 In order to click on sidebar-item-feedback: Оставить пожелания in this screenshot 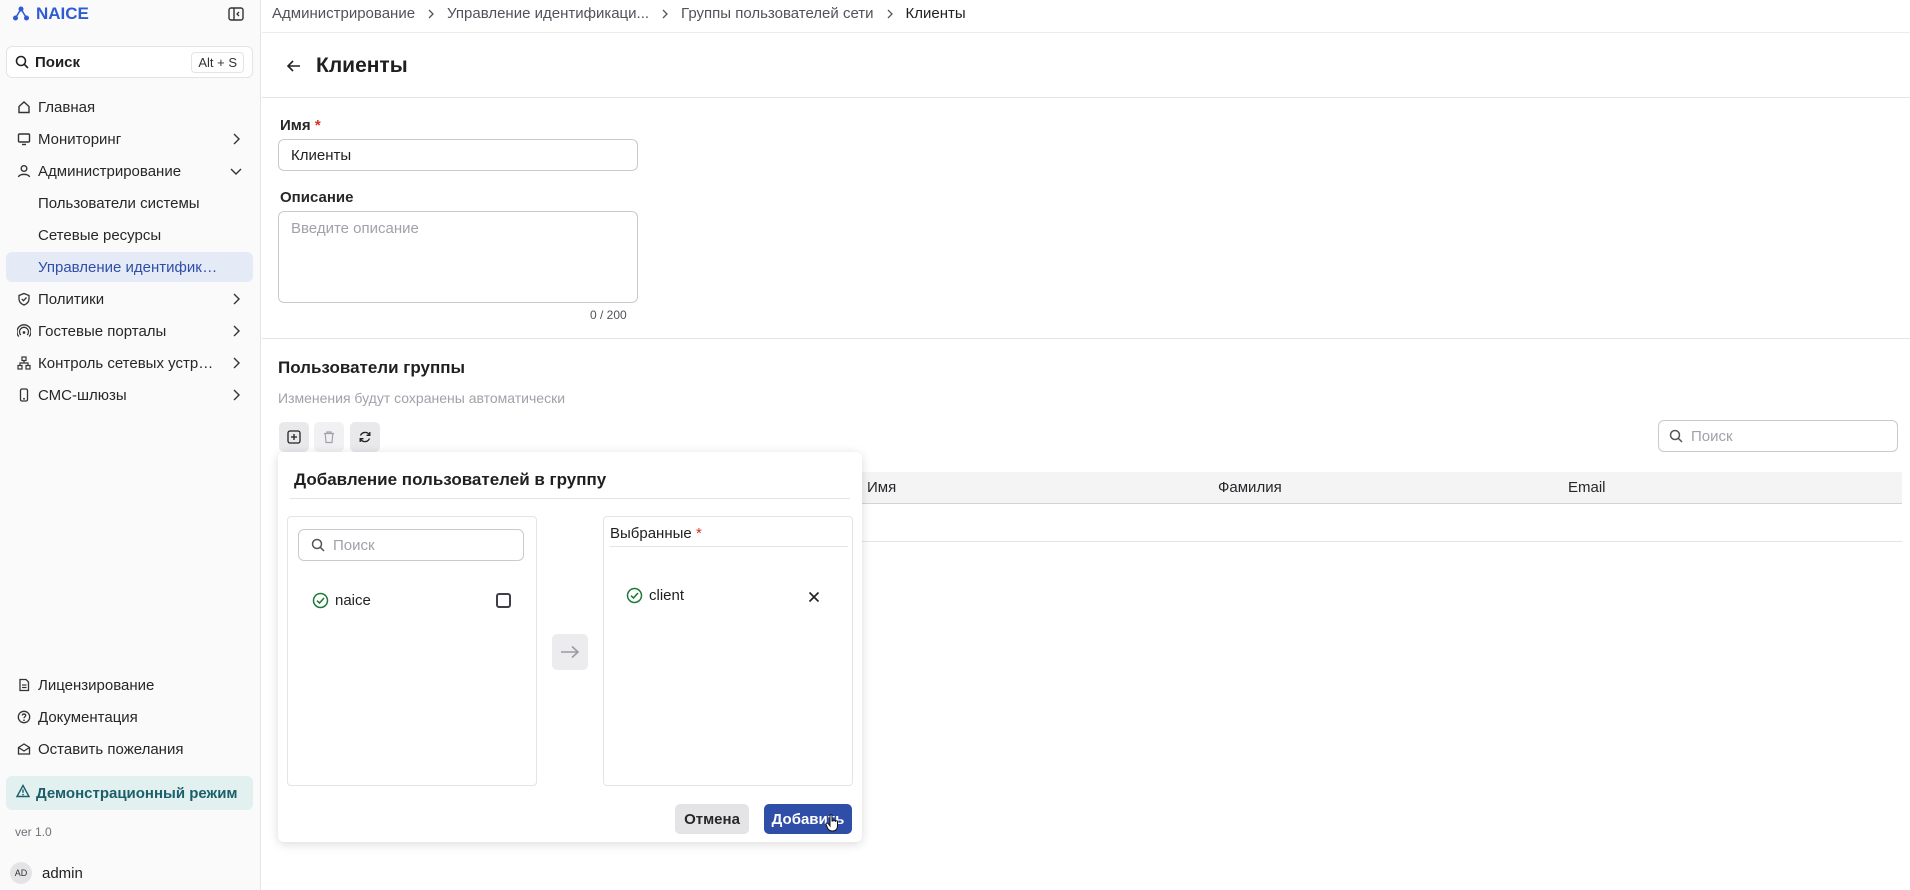, I will do `click(129, 749)`.